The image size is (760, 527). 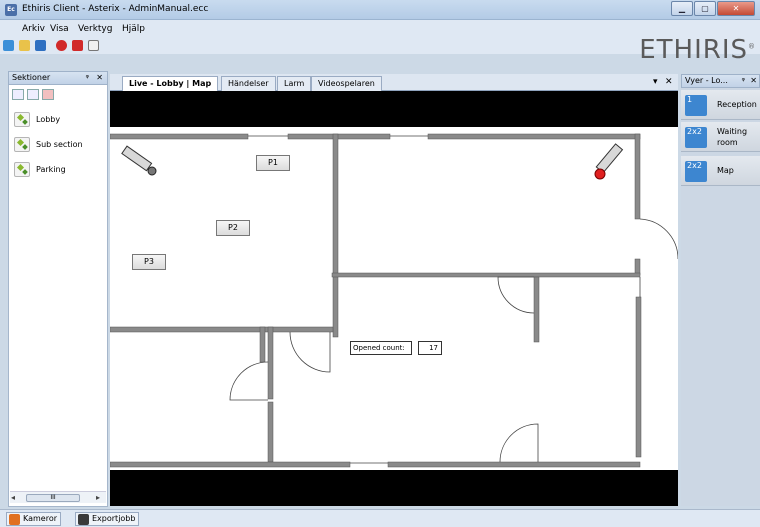 I want to click on section-item-sub-section: Sub section, so click(x=58, y=144).